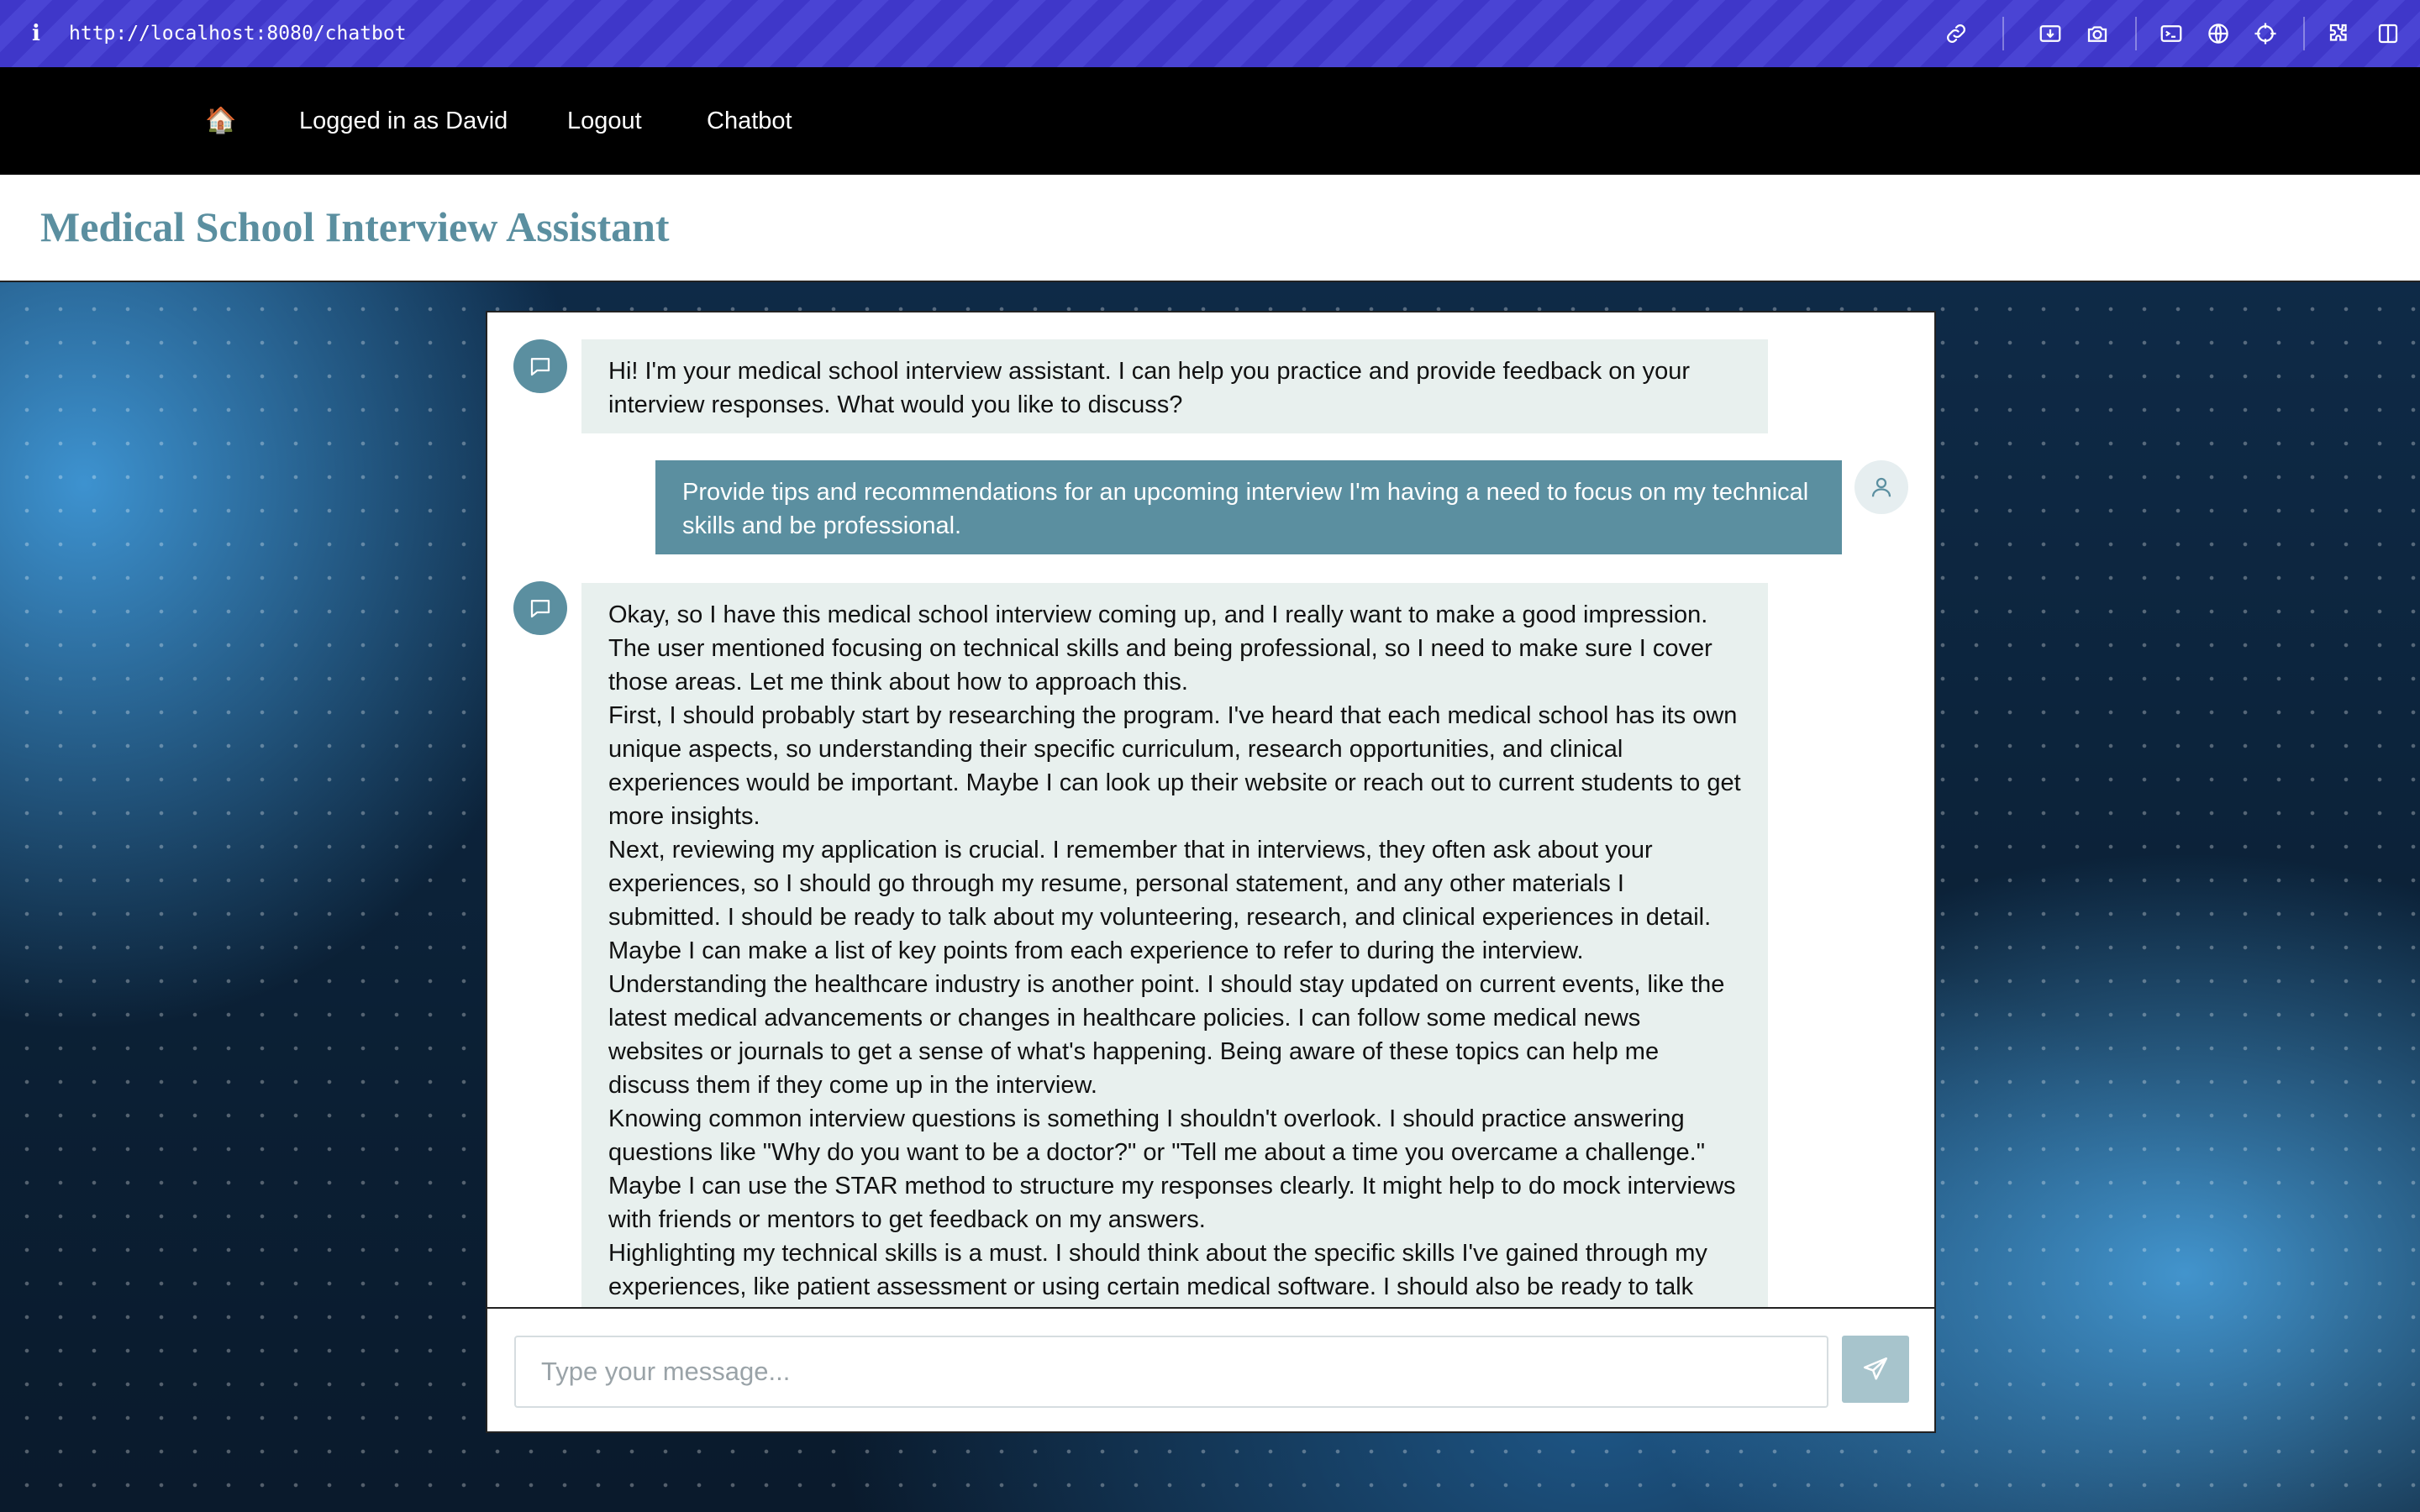  What do you see at coordinates (238, 33) in the screenshot?
I see `address-bar-url: http://localhost:8080/chatbot` at bounding box center [238, 33].